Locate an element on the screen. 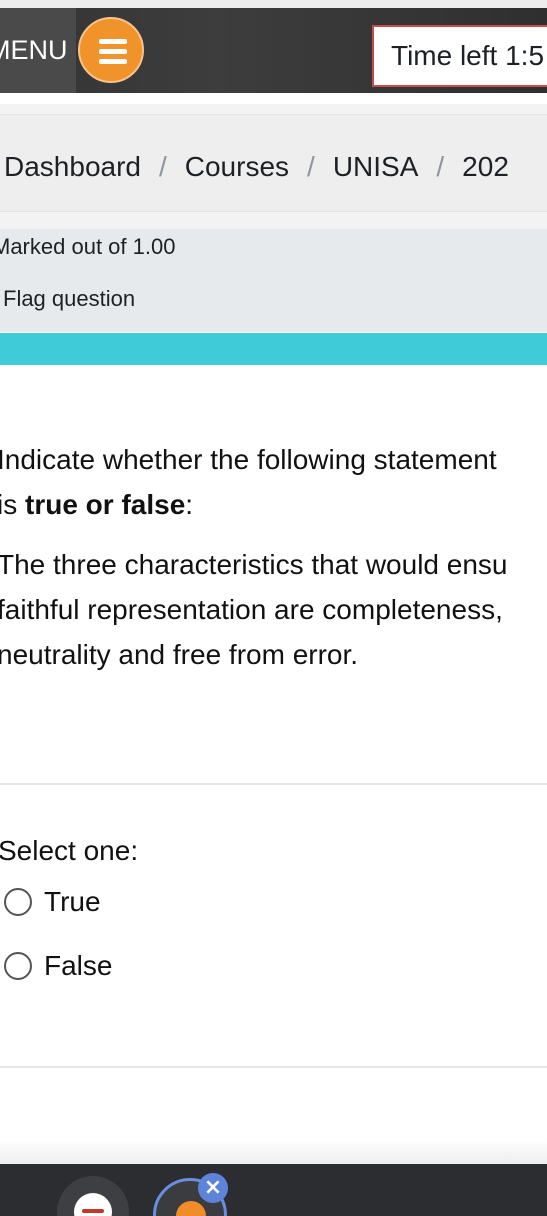 This screenshot has height=1216, width=547. bottom-bar is located at coordinates (273, 1190).